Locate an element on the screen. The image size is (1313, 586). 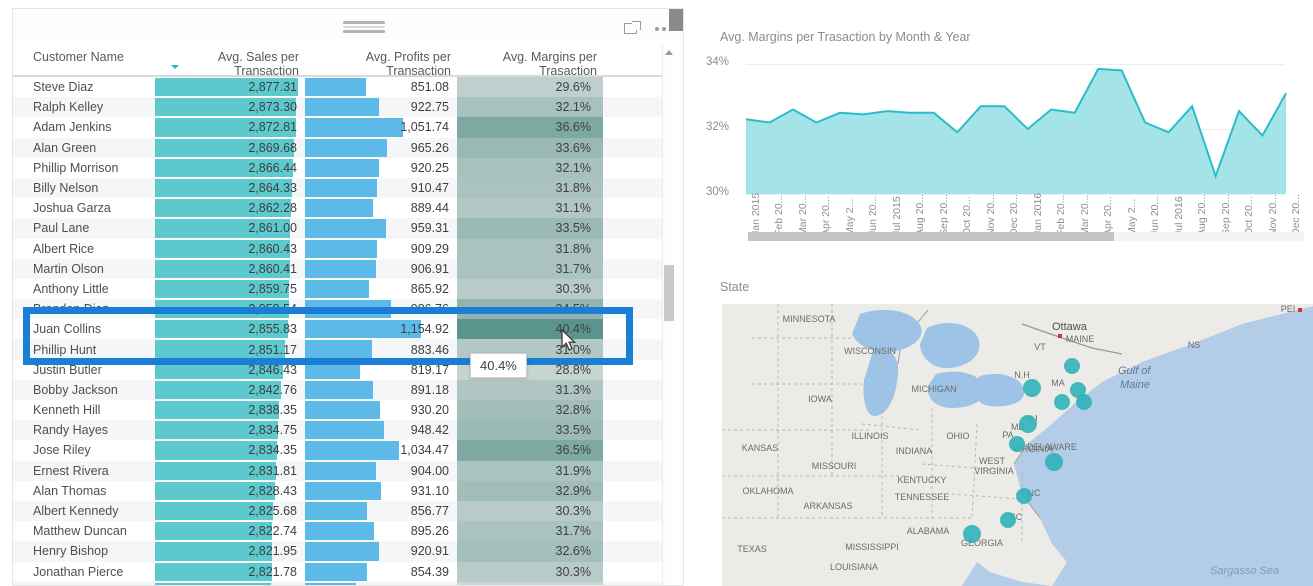
table-row: Jonathan Pierce 2,821.78 854.39 30.3% is located at coordinates (340, 571).